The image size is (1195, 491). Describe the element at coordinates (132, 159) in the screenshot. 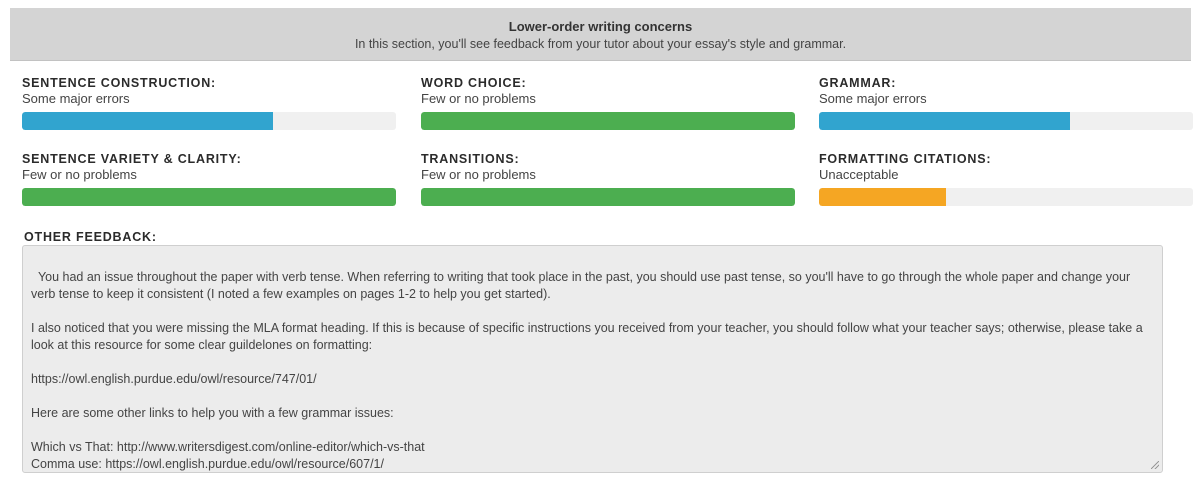

I see `metric-label: SENTENCE VARIETY & CLARITY:` at that location.